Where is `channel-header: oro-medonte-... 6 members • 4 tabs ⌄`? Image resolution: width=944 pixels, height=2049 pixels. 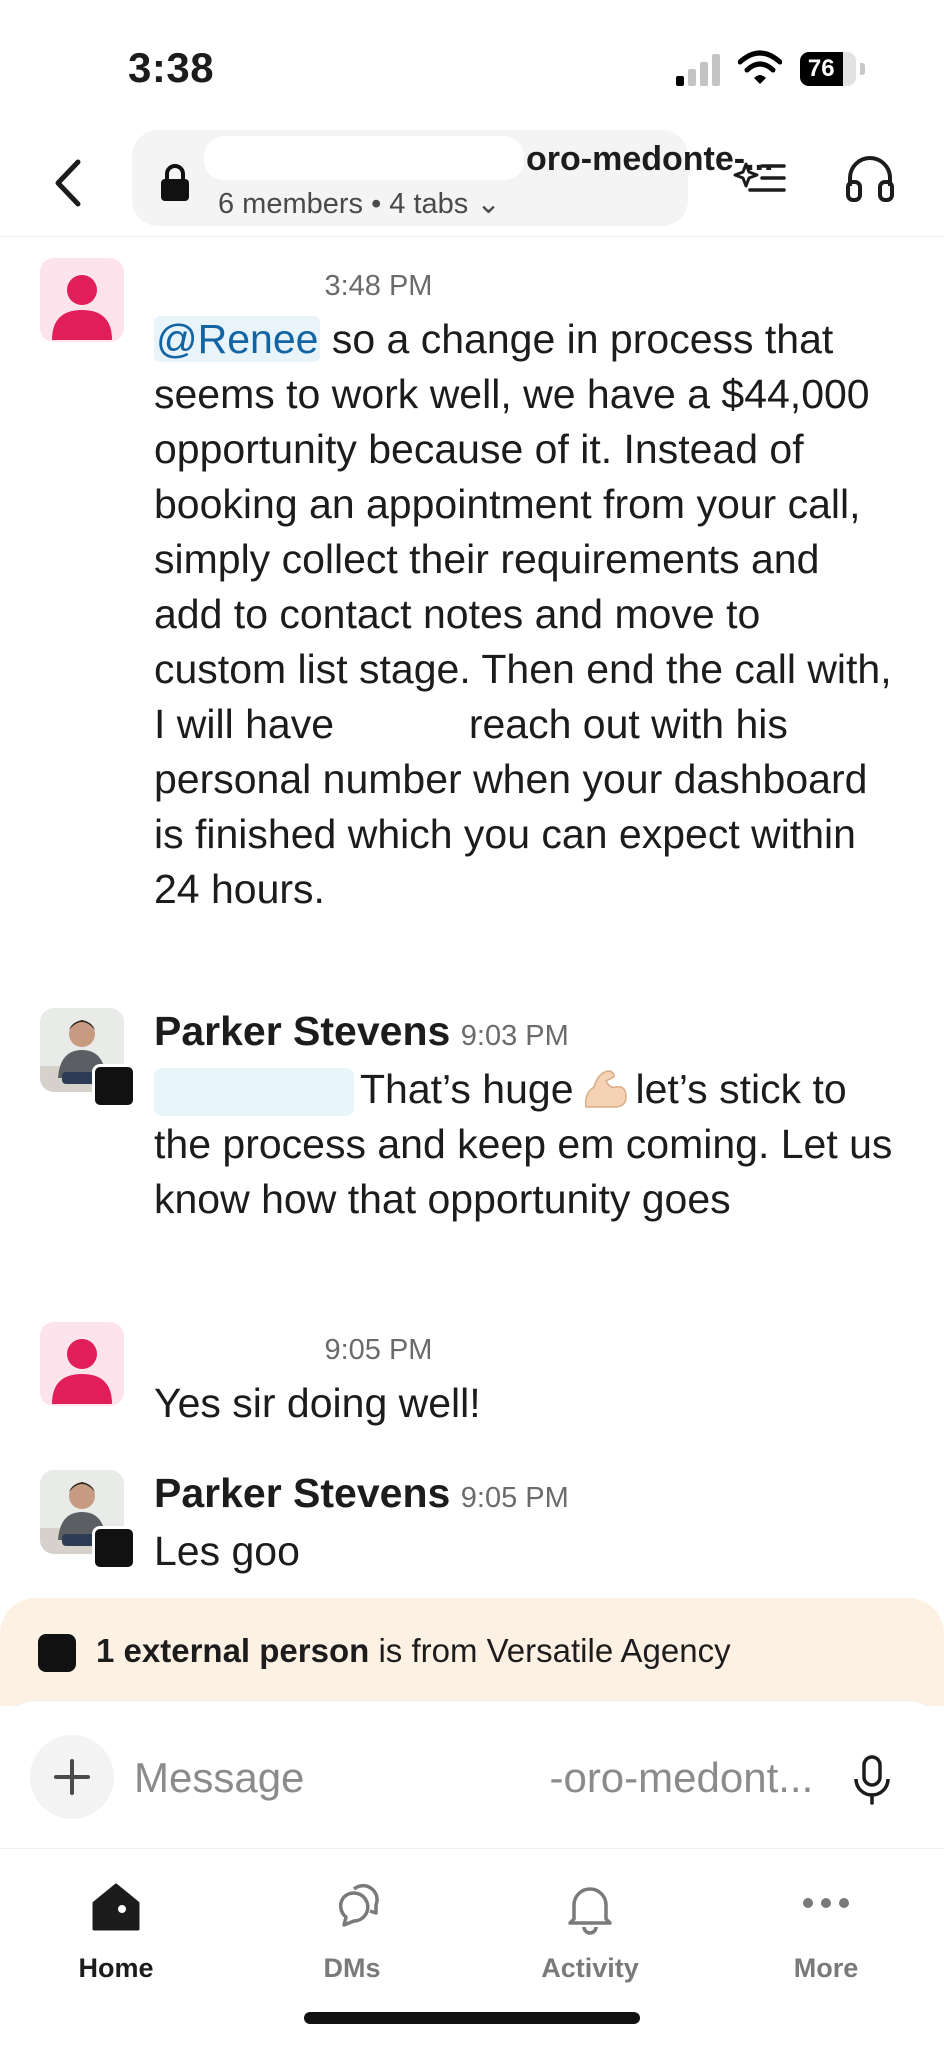 channel-header: oro-medonte-... 6 members • 4 tabs ⌄ is located at coordinates (472, 183).